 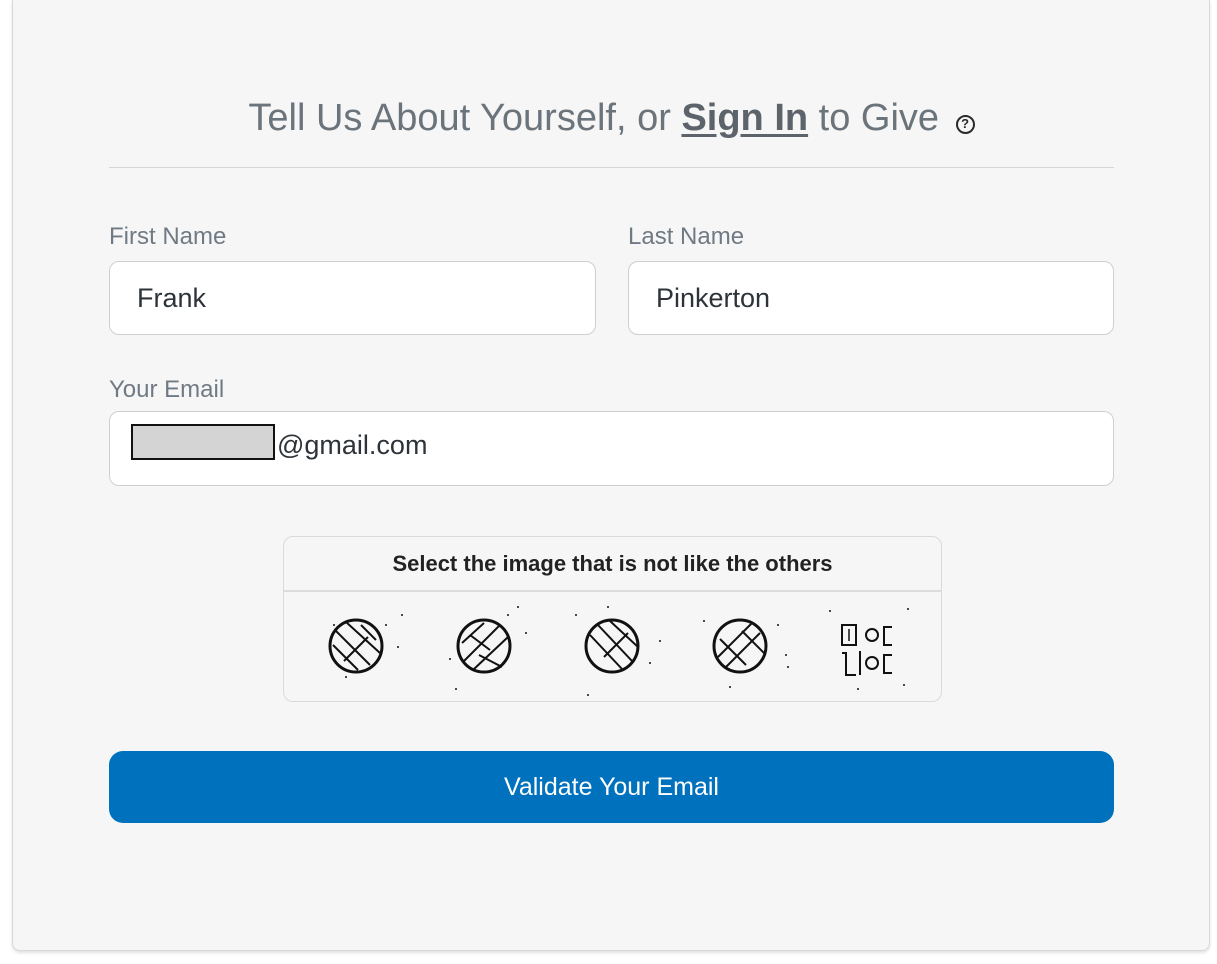 What do you see at coordinates (612, 591) in the screenshot?
I see `captcha-divider` at bounding box center [612, 591].